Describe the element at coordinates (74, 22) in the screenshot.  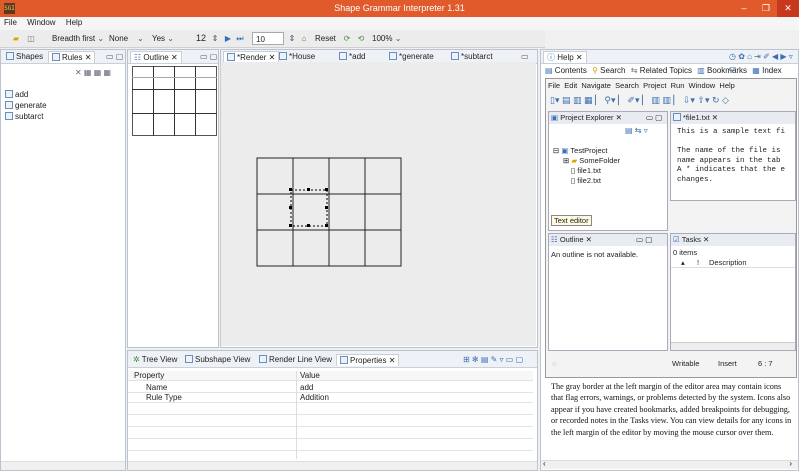
I see `menu-help: Help` at that location.